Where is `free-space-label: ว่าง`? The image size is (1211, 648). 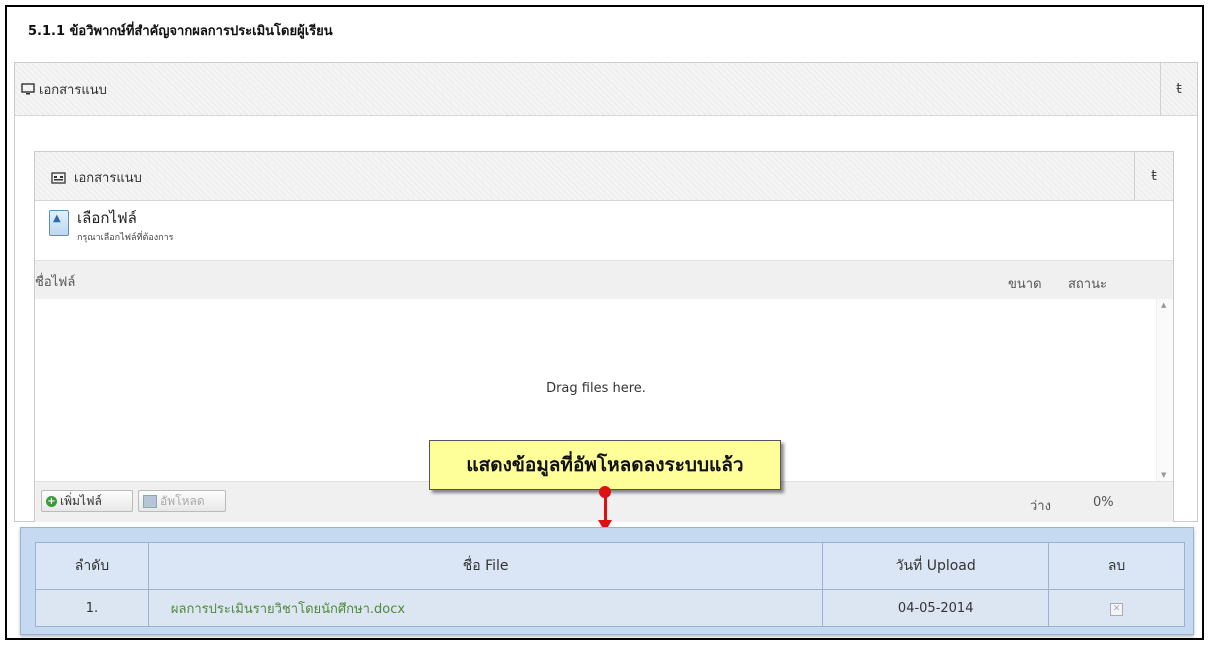
free-space-label: ว่าง is located at coordinates (1040, 506).